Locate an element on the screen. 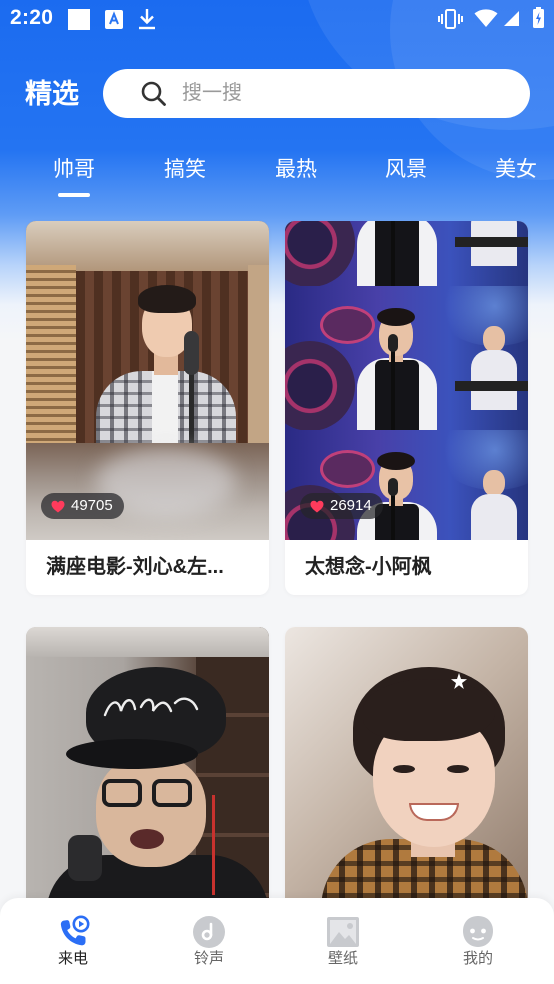 This screenshot has width=554, height=984. status-time: 2:20 is located at coordinates (32, 17).